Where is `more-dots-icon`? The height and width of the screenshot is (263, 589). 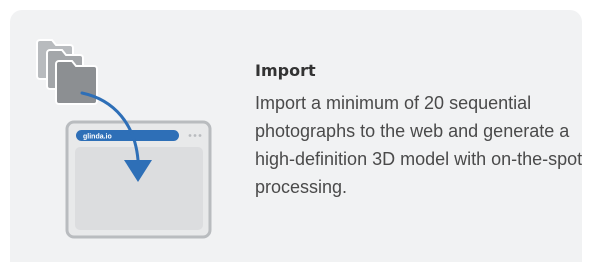 more-dots-icon is located at coordinates (195, 135).